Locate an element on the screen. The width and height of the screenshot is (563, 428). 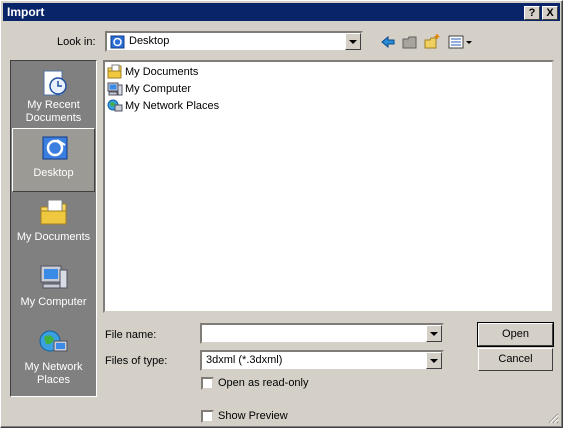
desktop-small-icon is located at coordinates (117, 42).